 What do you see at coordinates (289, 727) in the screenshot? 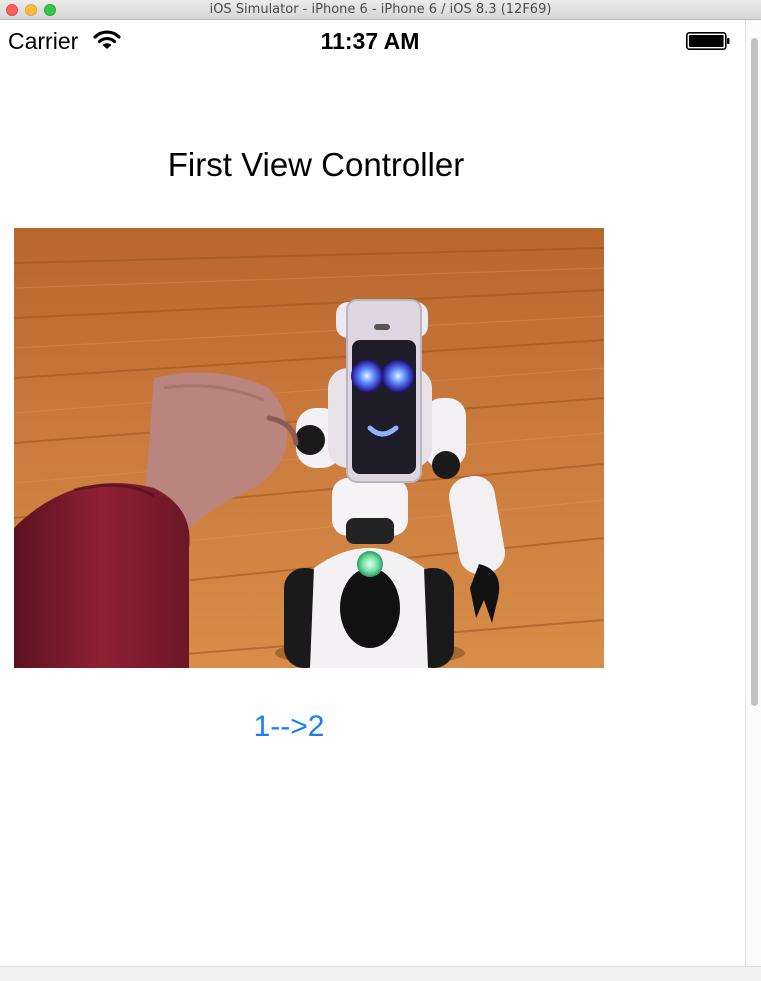
I see `segue-next-button: 1-->2` at bounding box center [289, 727].